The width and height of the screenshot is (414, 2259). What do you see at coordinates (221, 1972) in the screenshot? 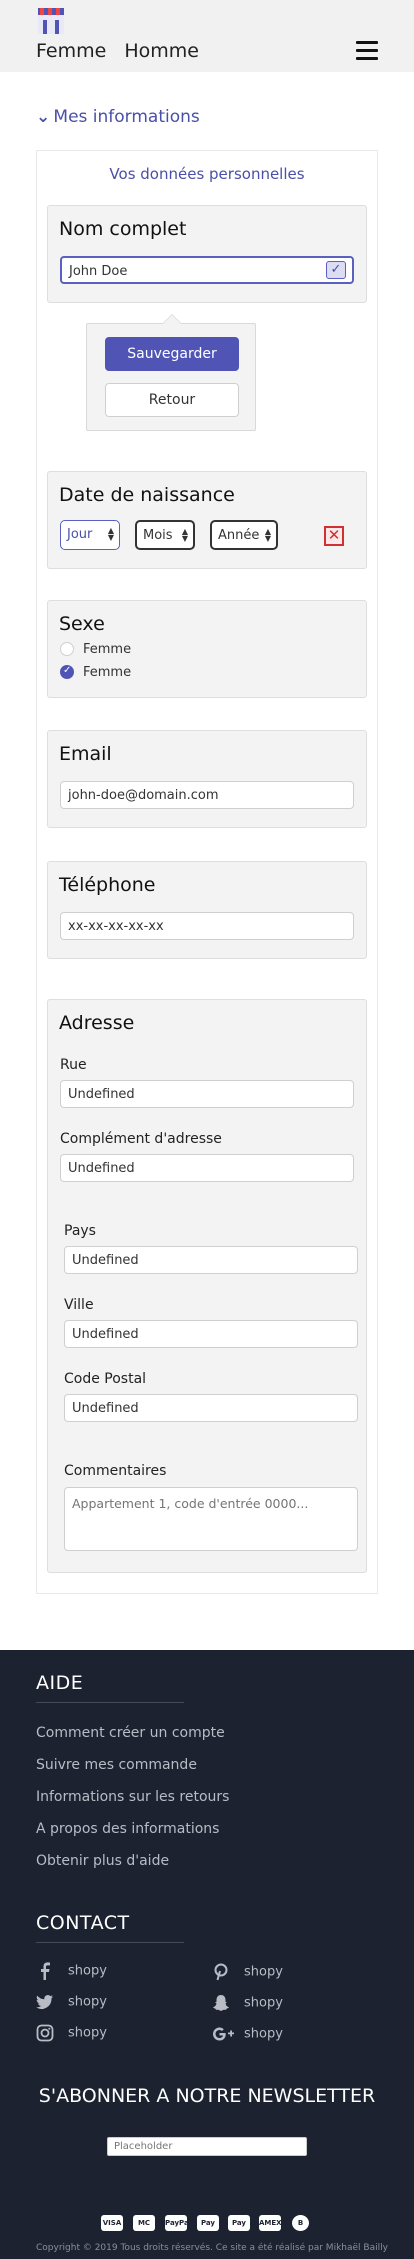
I see `pinterest-icon` at bounding box center [221, 1972].